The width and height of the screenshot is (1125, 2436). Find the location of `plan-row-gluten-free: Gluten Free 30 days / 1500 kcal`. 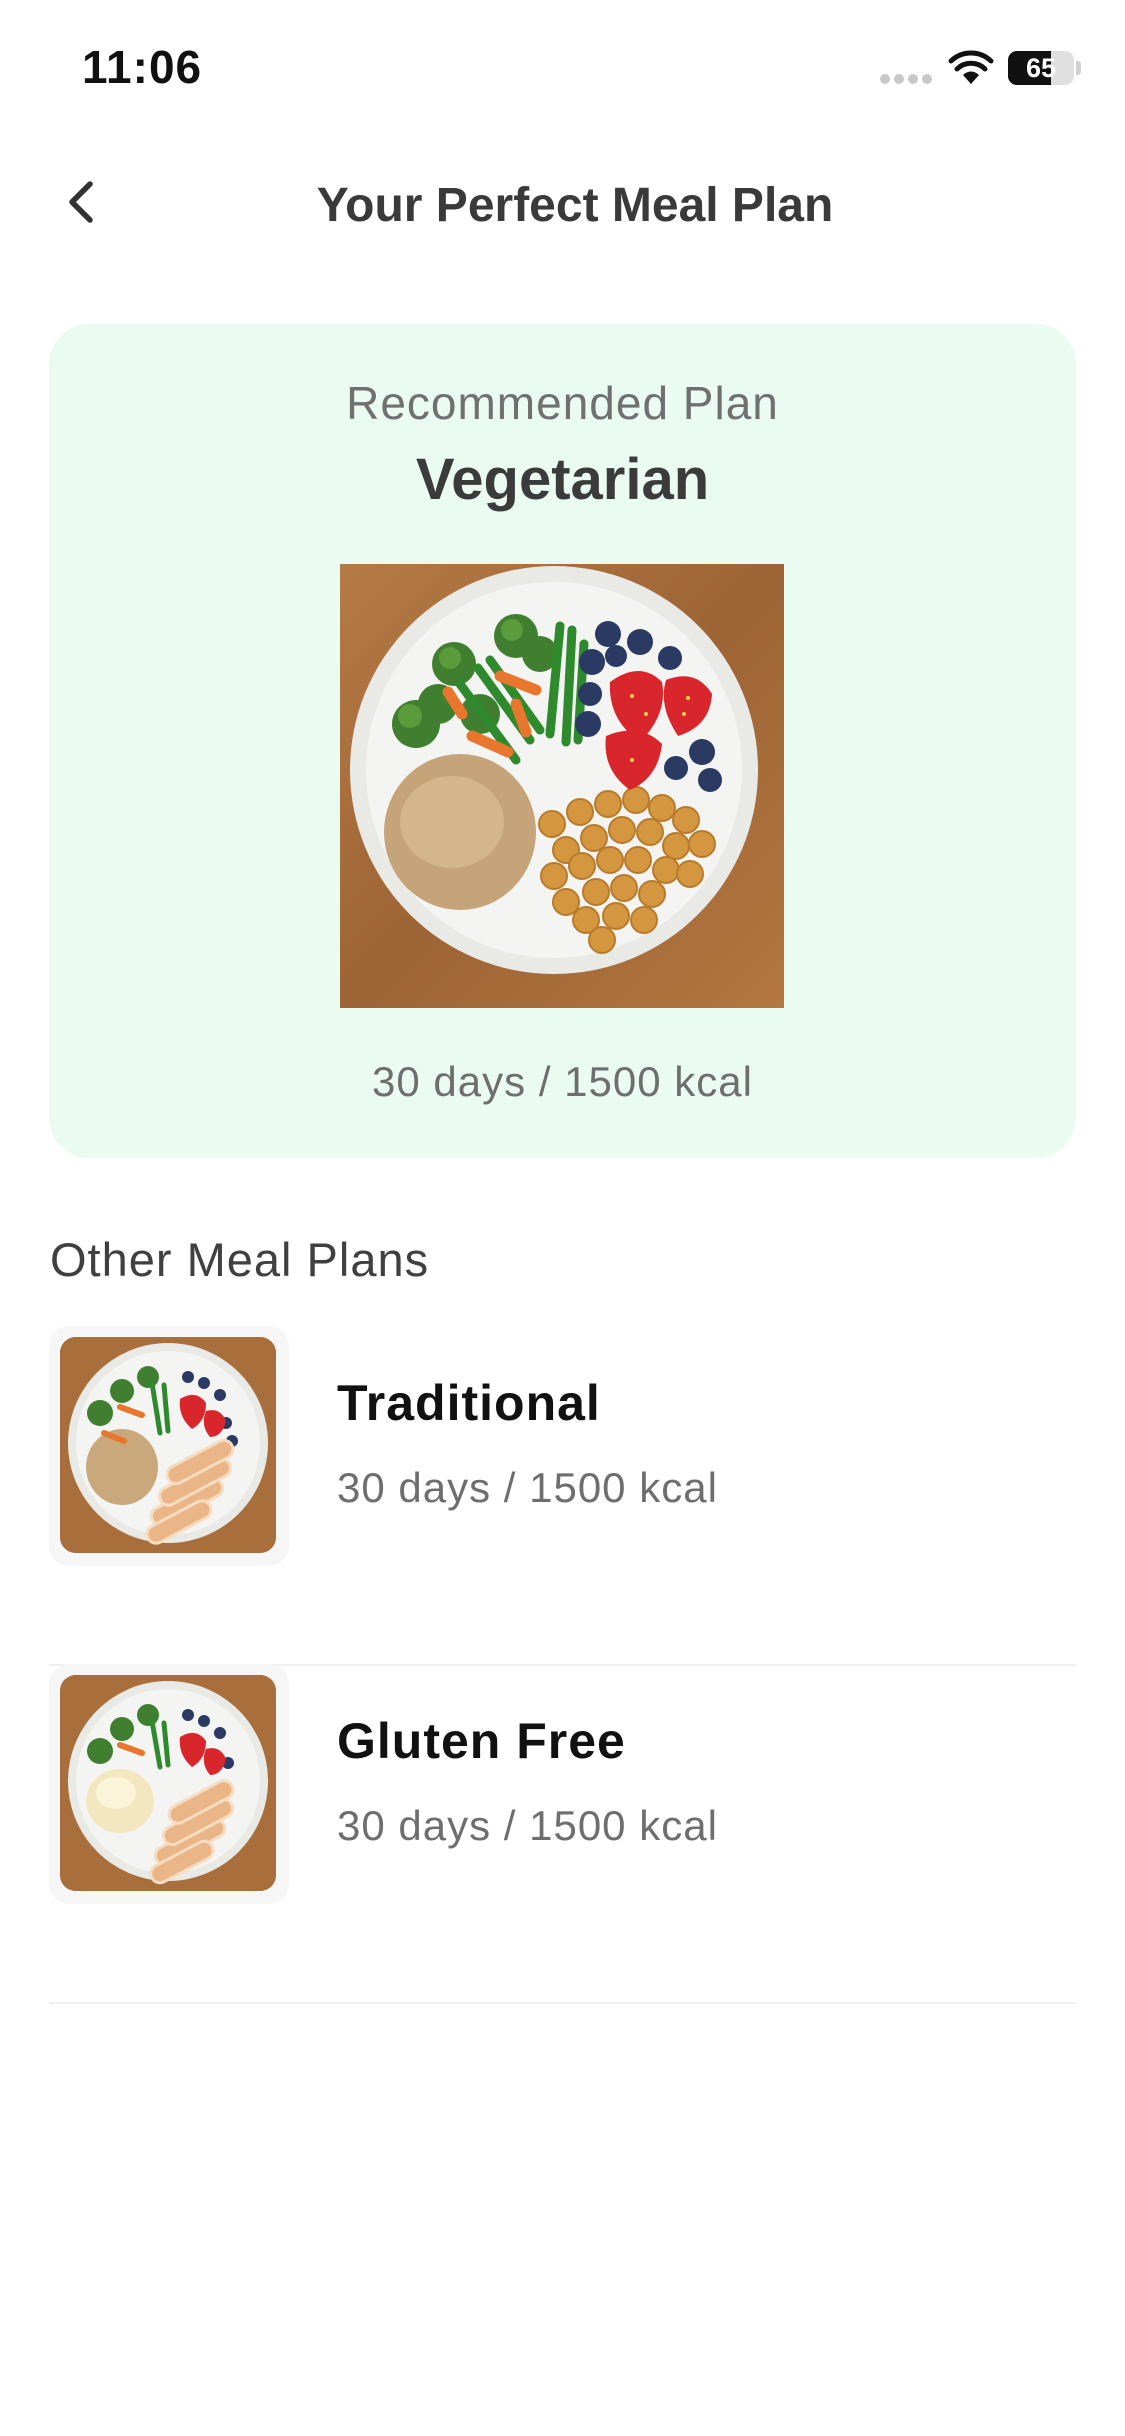

plan-row-gluten-free: Gluten Free 30 days / 1500 kcal is located at coordinates (562, 1834).